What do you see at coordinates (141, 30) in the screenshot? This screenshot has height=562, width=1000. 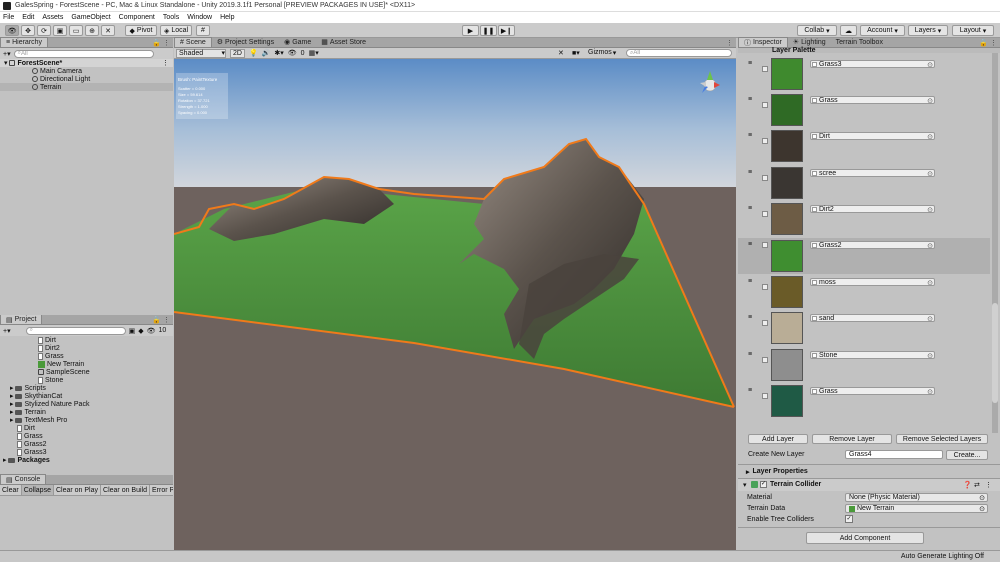 I see `pivot-toggle: ◆ Pivot` at bounding box center [141, 30].